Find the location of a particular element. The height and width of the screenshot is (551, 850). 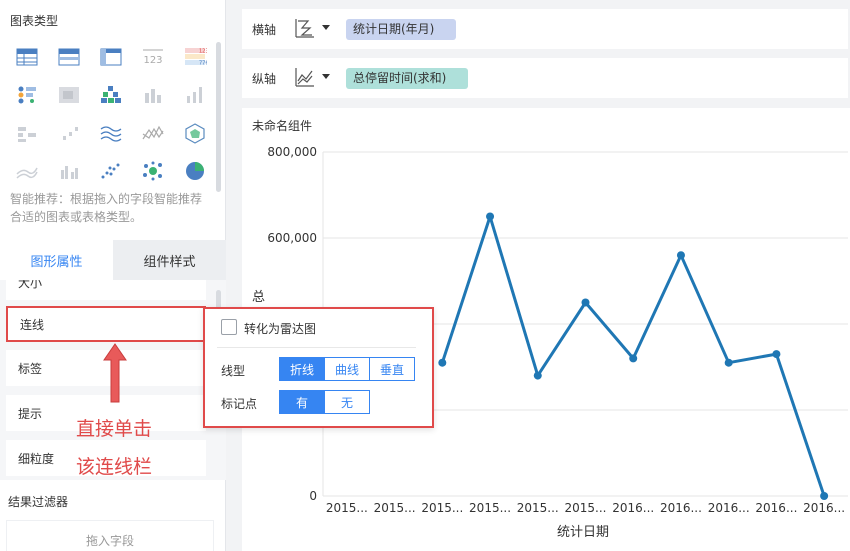

stacked-block-icon is located at coordinates (27, 133).